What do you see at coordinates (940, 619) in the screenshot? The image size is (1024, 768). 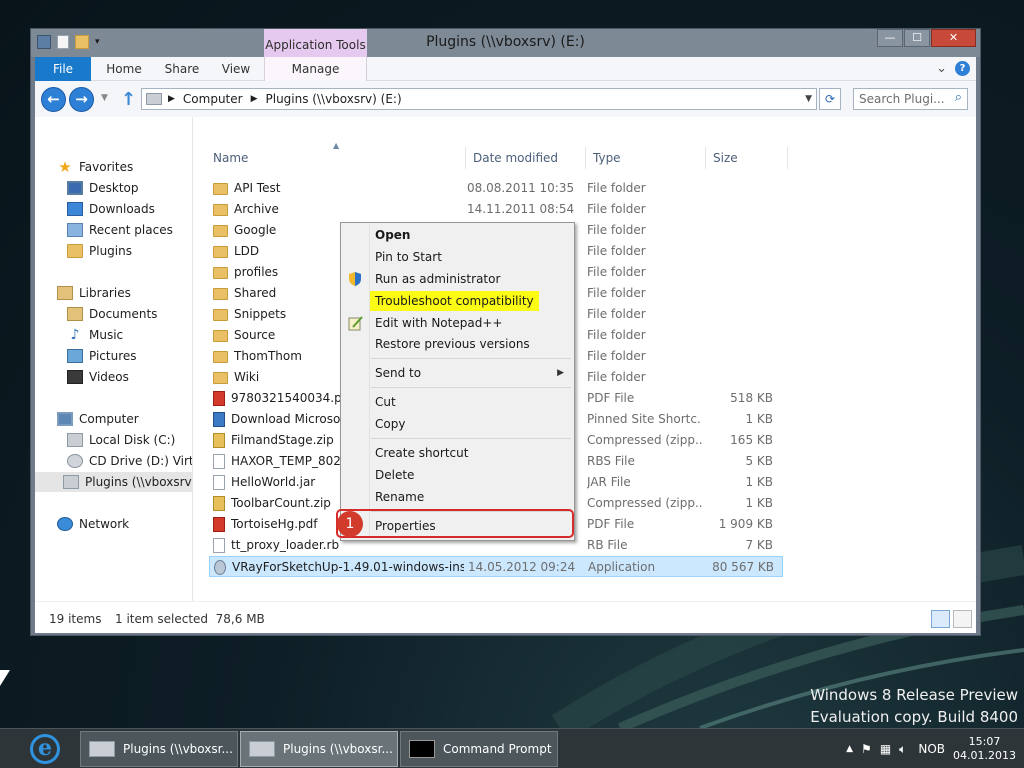 I see `details-view-icon` at bounding box center [940, 619].